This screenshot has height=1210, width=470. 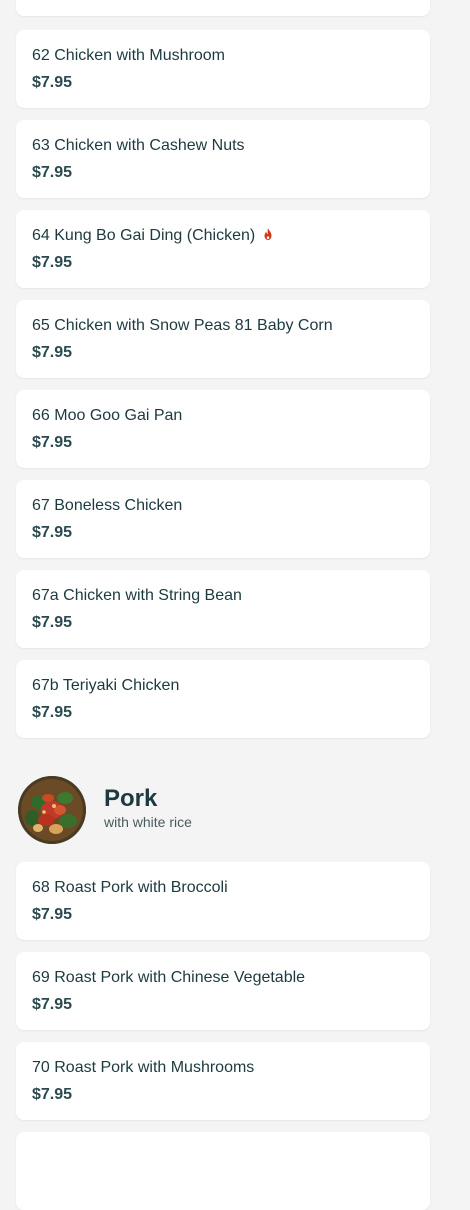 What do you see at coordinates (107, 505) in the screenshot?
I see `menu-item-name: 67 Boneless Chicken` at bounding box center [107, 505].